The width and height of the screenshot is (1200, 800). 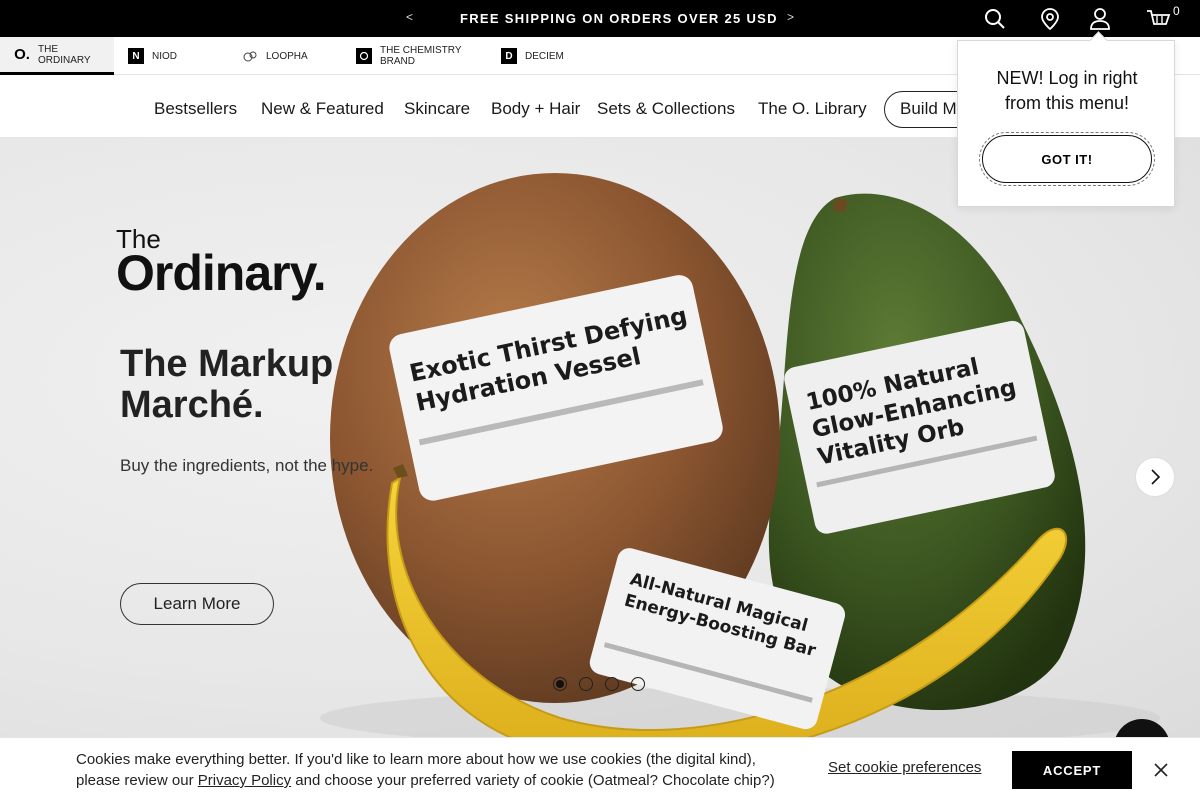 What do you see at coordinates (619, 18) in the screenshot?
I see `promo-message: FREE SHIPPING ON ORDERS OVER 25 USD` at bounding box center [619, 18].